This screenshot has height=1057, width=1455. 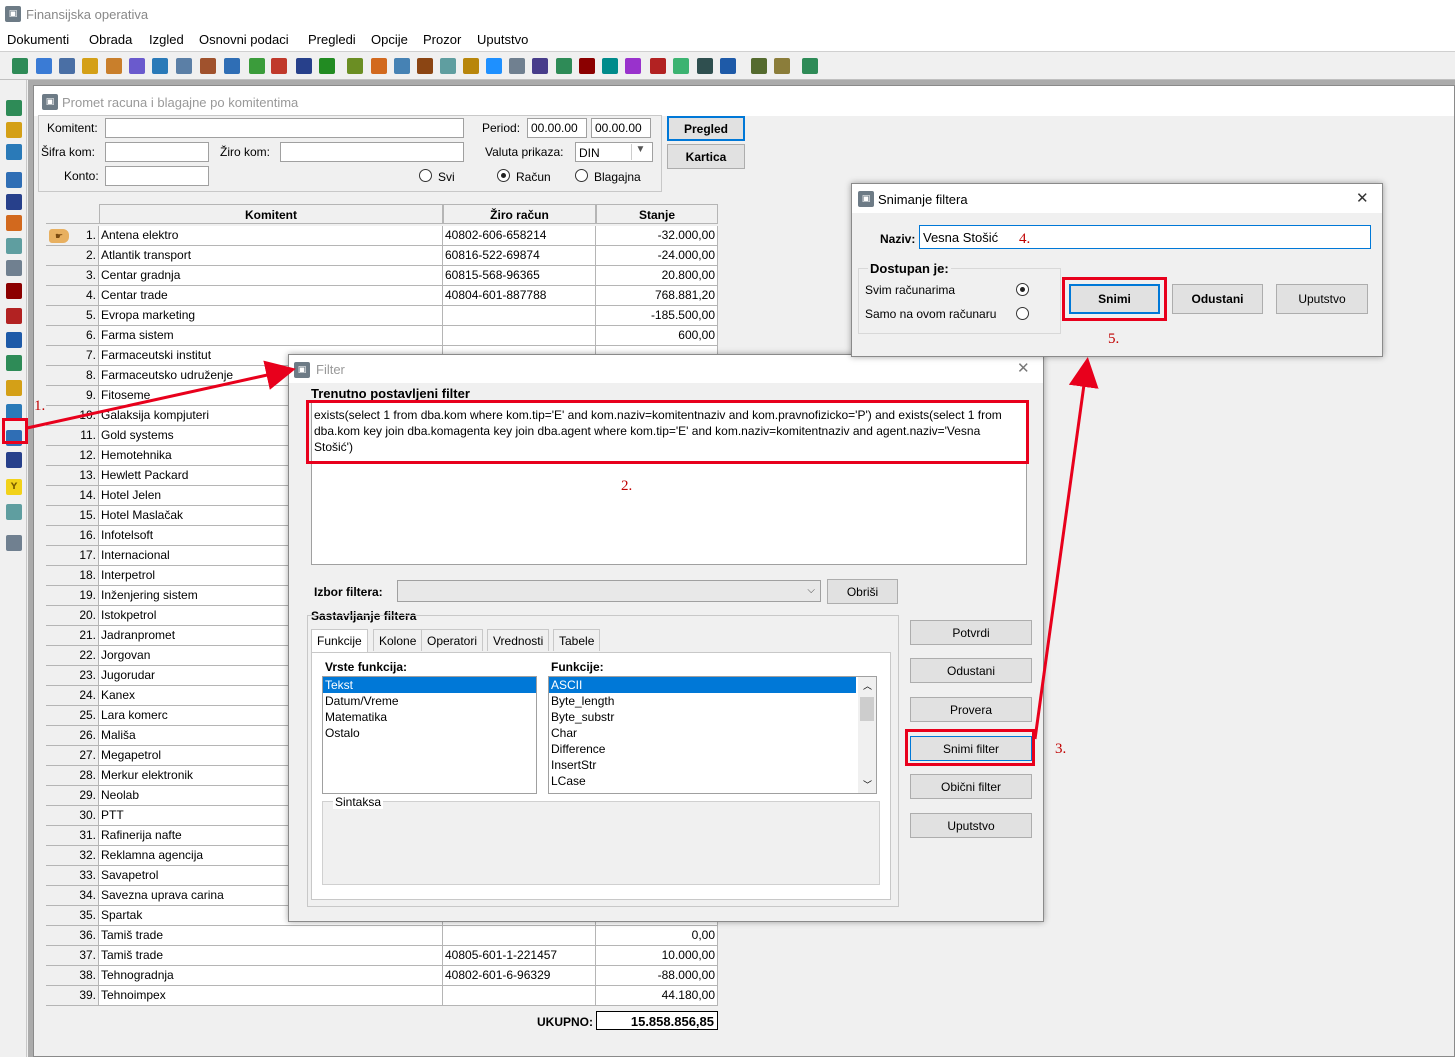 What do you see at coordinates (971, 709) in the screenshot?
I see `provera-button: Provera` at bounding box center [971, 709].